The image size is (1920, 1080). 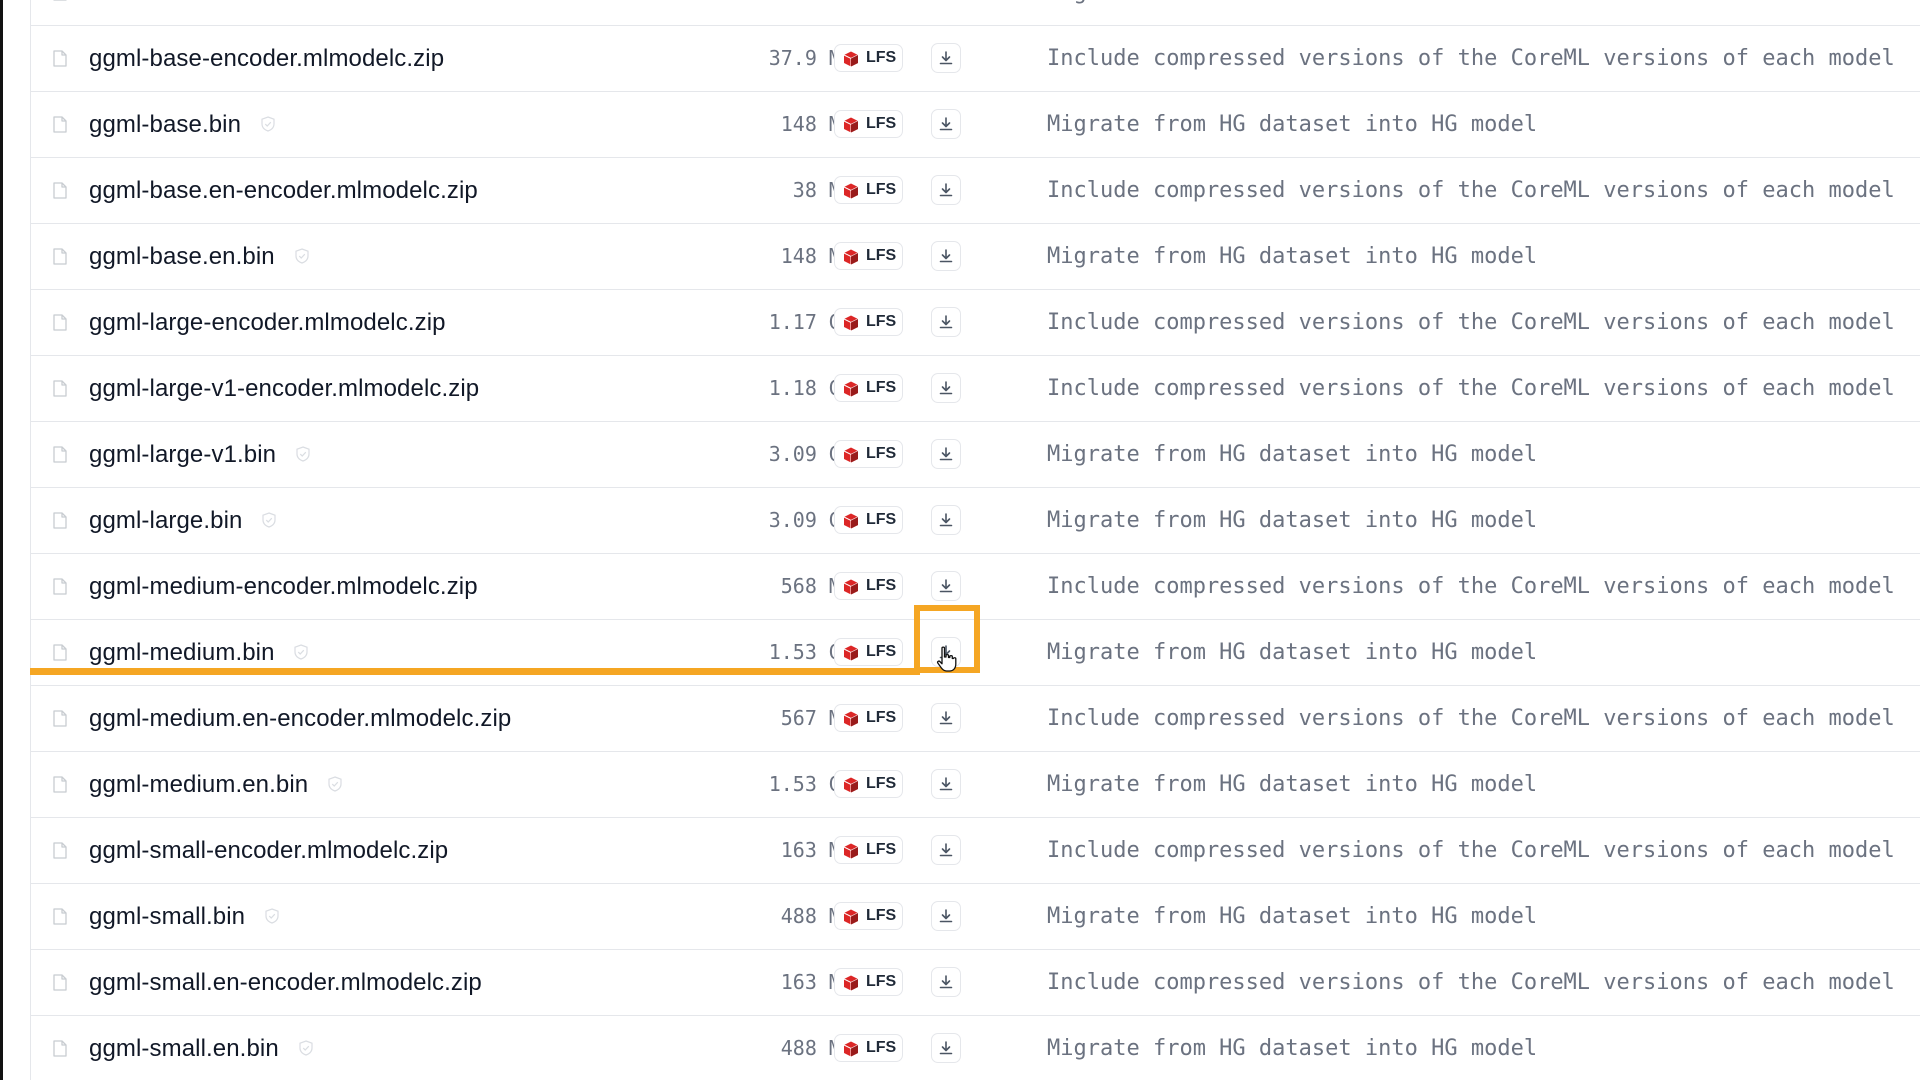 I want to click on file-name-link: ggml-small.en-encoder.mlmodelc.zip, so click(x=285, y=982).